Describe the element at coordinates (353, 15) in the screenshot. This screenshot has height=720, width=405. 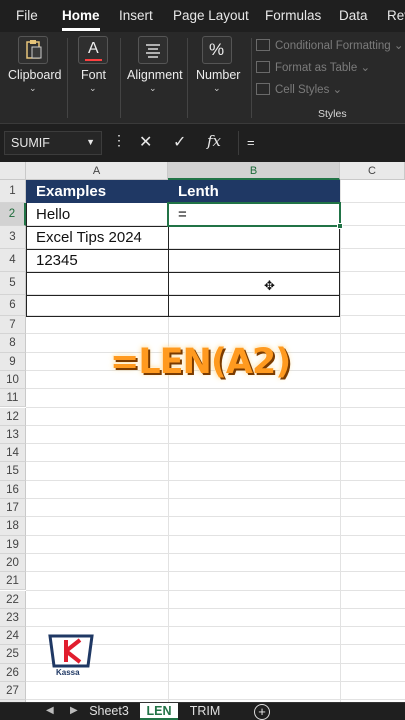
I see `tab-data: Data` at that location.